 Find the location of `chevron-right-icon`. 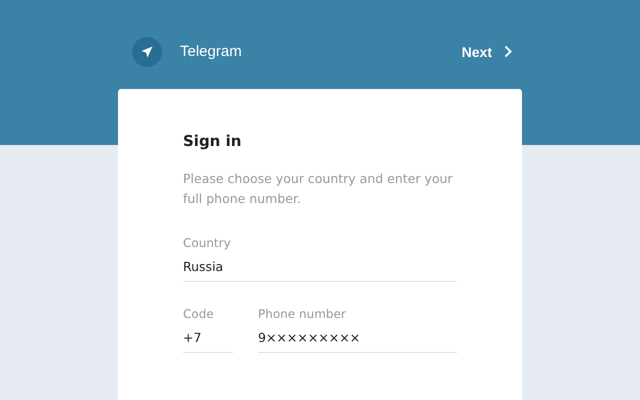

chevron-right-icon is located at coordinates (508, 51).